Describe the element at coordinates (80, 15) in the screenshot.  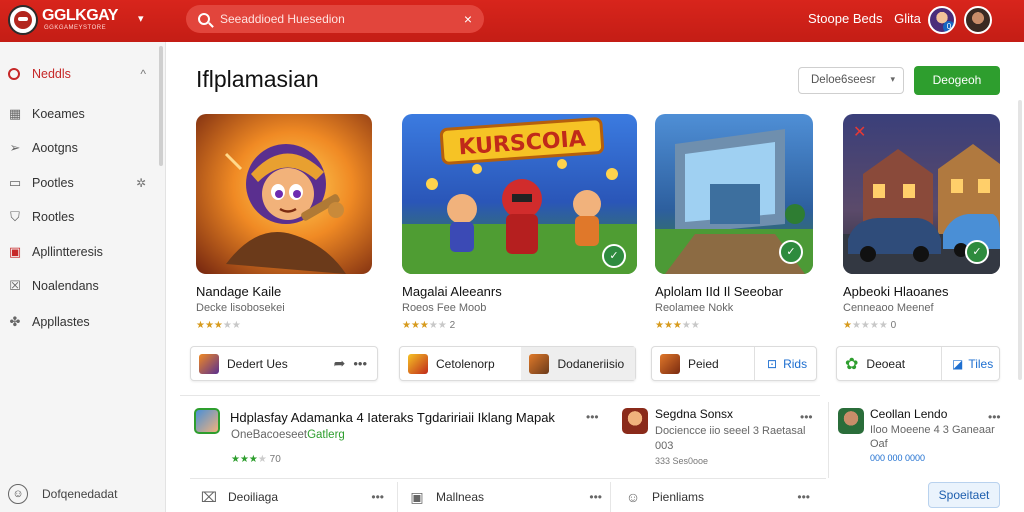
I see `brand-name: GGLKGAY` at that location.